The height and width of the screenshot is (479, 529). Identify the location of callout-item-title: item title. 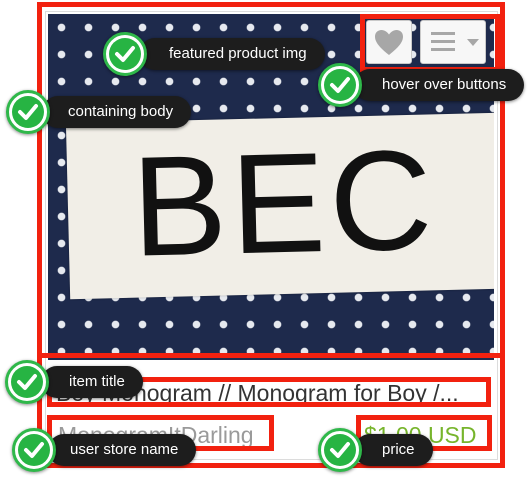
(75, 382).